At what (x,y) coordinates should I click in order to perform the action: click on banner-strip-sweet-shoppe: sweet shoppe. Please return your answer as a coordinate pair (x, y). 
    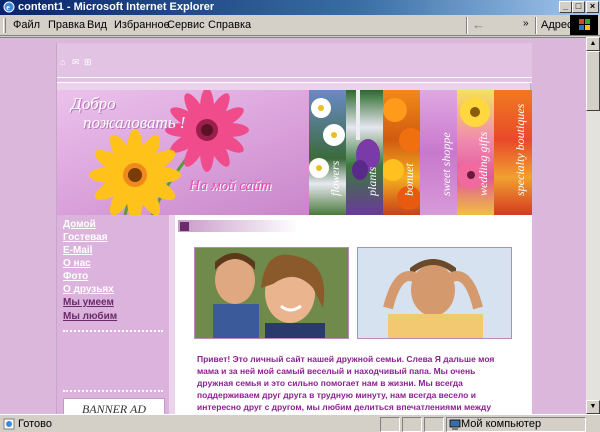
    Looking at the image, I should click on (438, 152).